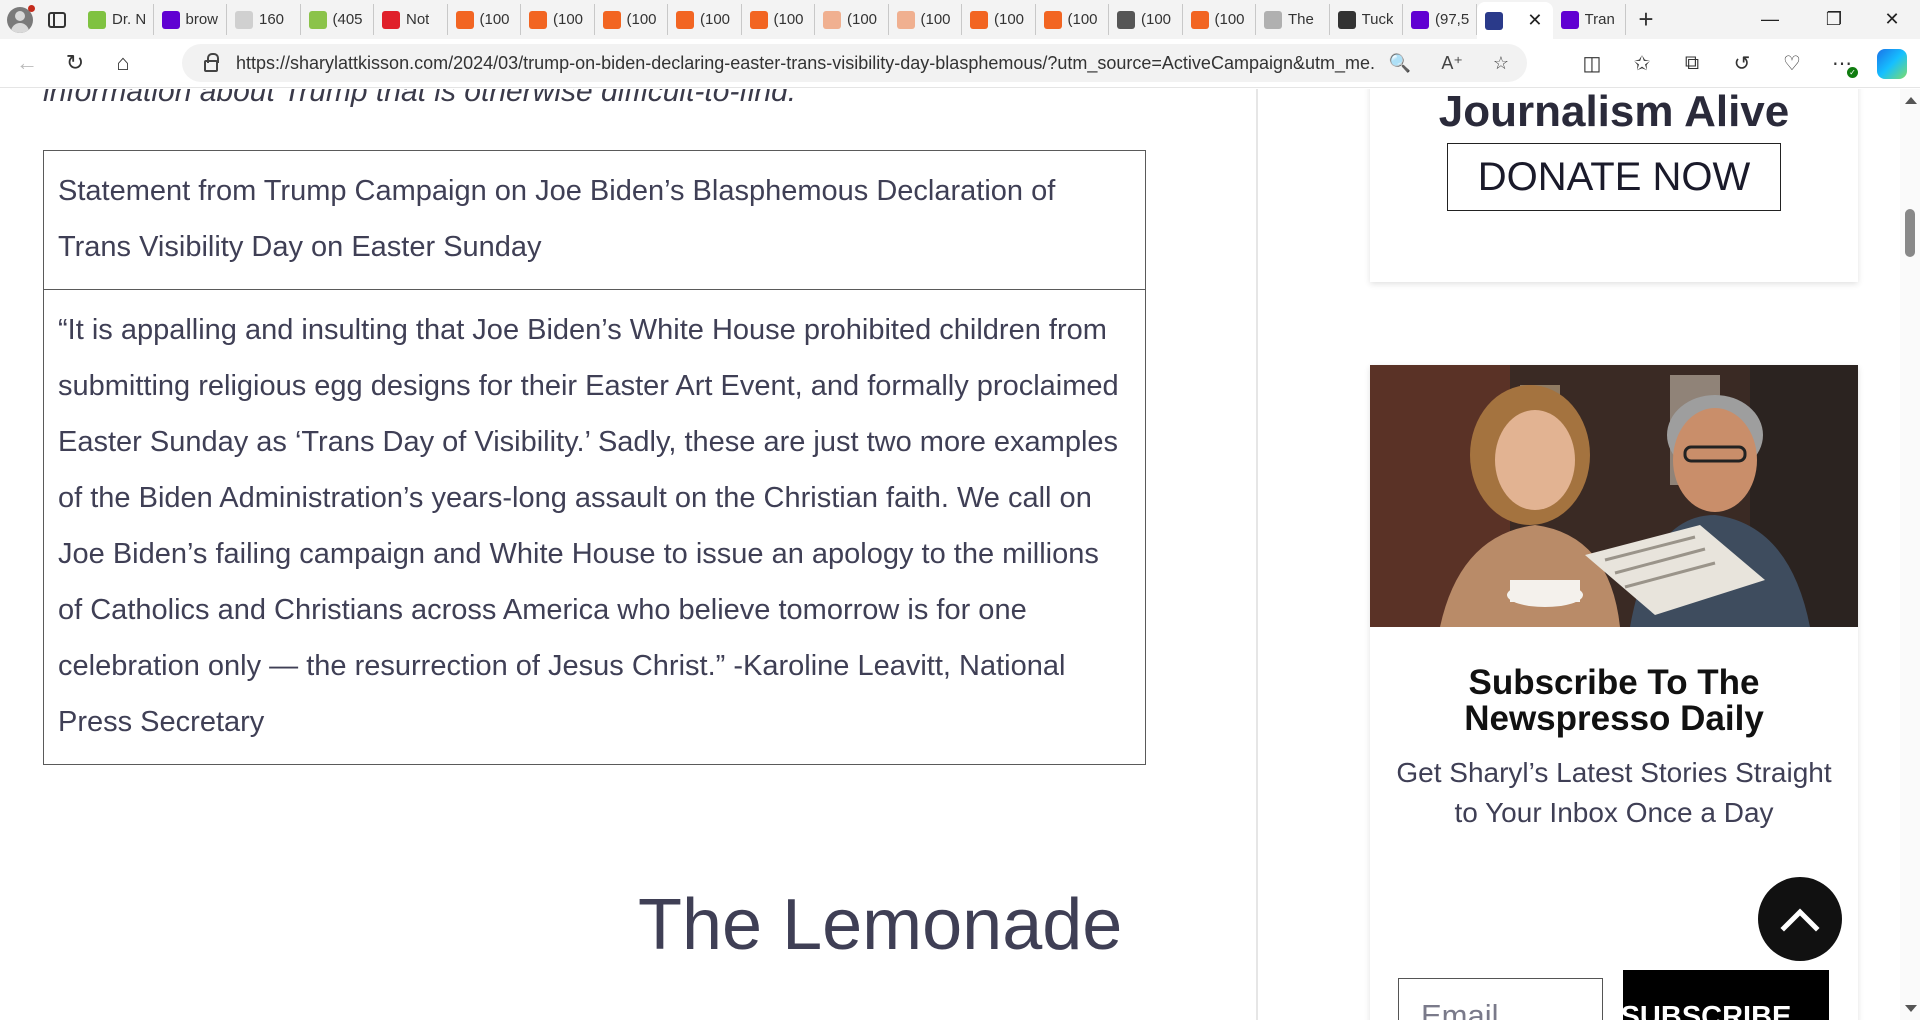 This screenshot has width=1920, height=1020. I want to click on back-to-top-button, so click(1800, 919).